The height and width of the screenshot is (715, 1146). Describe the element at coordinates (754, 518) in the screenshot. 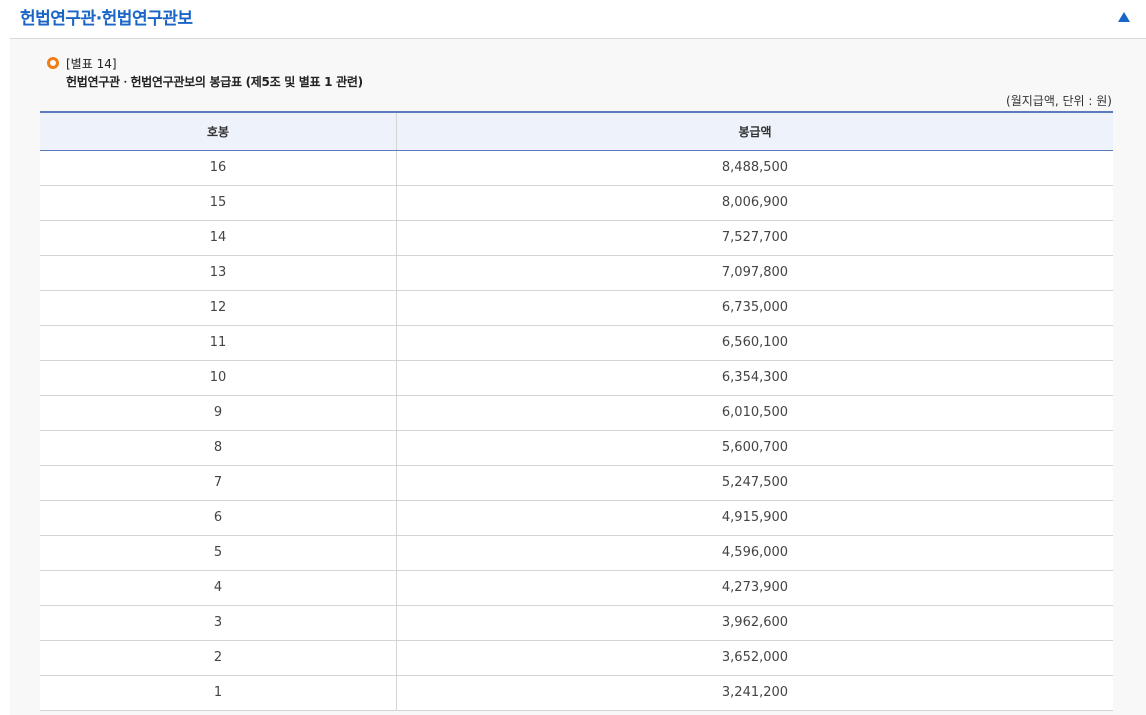

I see `amount-cell: 4,915,900` at that location.